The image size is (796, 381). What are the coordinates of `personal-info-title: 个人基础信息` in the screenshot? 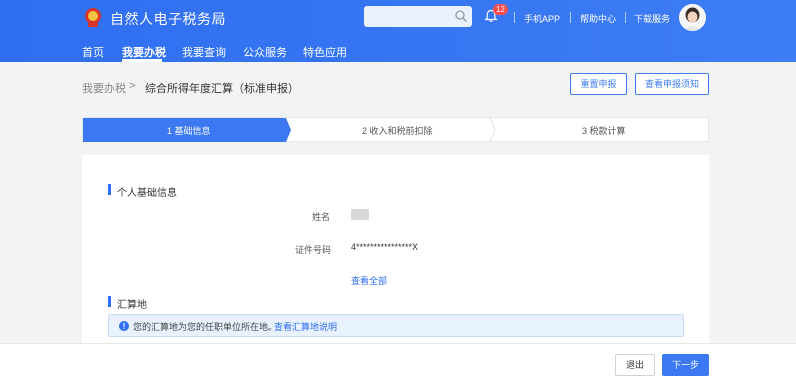 It's located at (147, 193).